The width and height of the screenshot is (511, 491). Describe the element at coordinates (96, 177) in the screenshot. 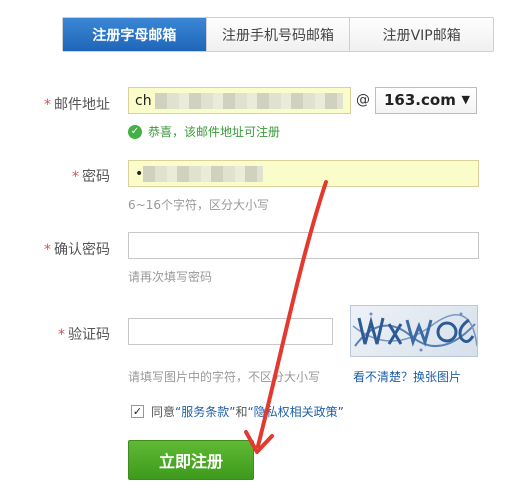

I see `password-label-text: 密码` at that location.